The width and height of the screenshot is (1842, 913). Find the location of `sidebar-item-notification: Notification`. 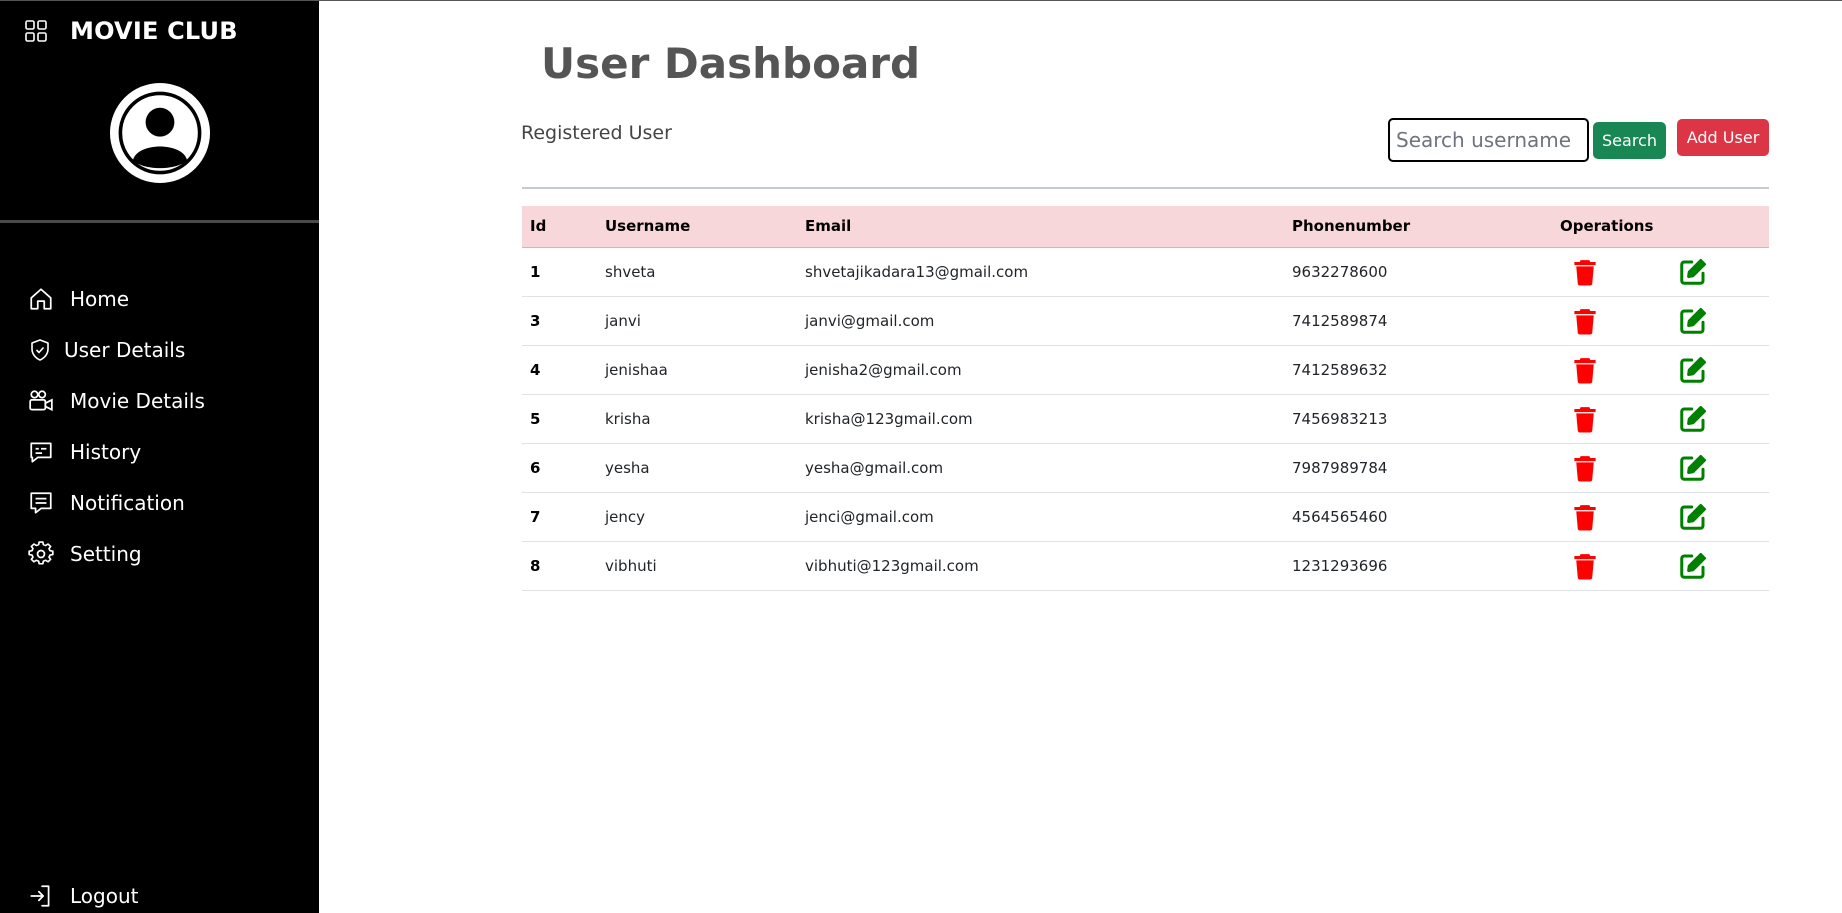

sidebar-item-notification: Notification is located at coordinates (106, 503).